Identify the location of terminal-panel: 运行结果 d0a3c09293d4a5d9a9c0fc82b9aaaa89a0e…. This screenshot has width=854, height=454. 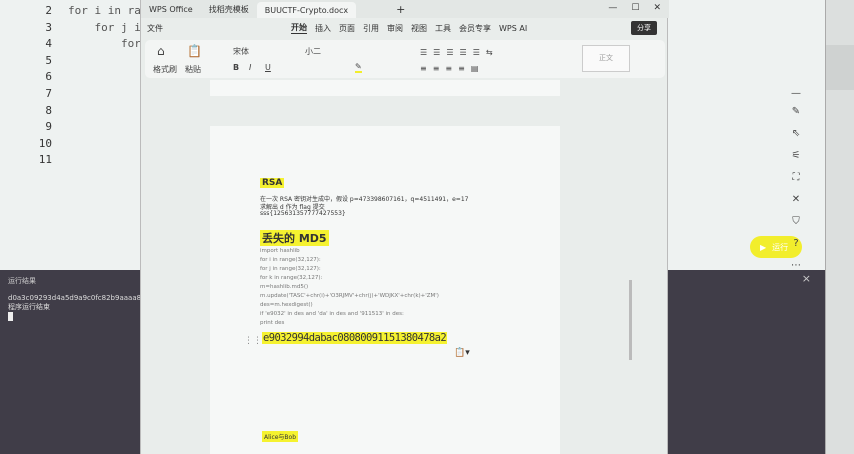
(70, 362).